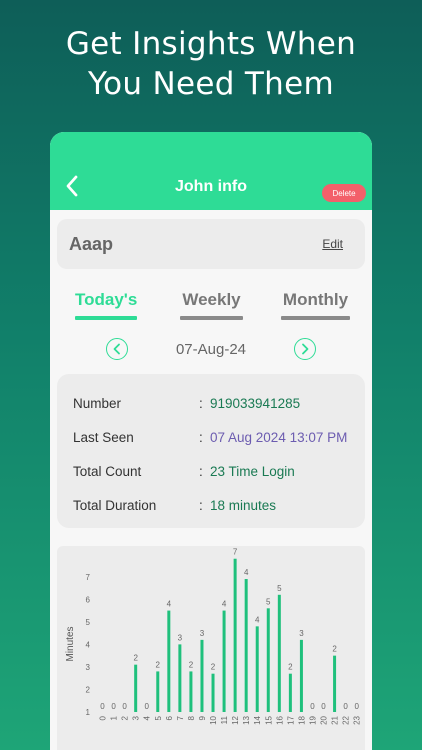 Image resolution: width=422 pixels, height=750 pixels. I want to click on tab-monthly: Monthly, so click(315, 305).